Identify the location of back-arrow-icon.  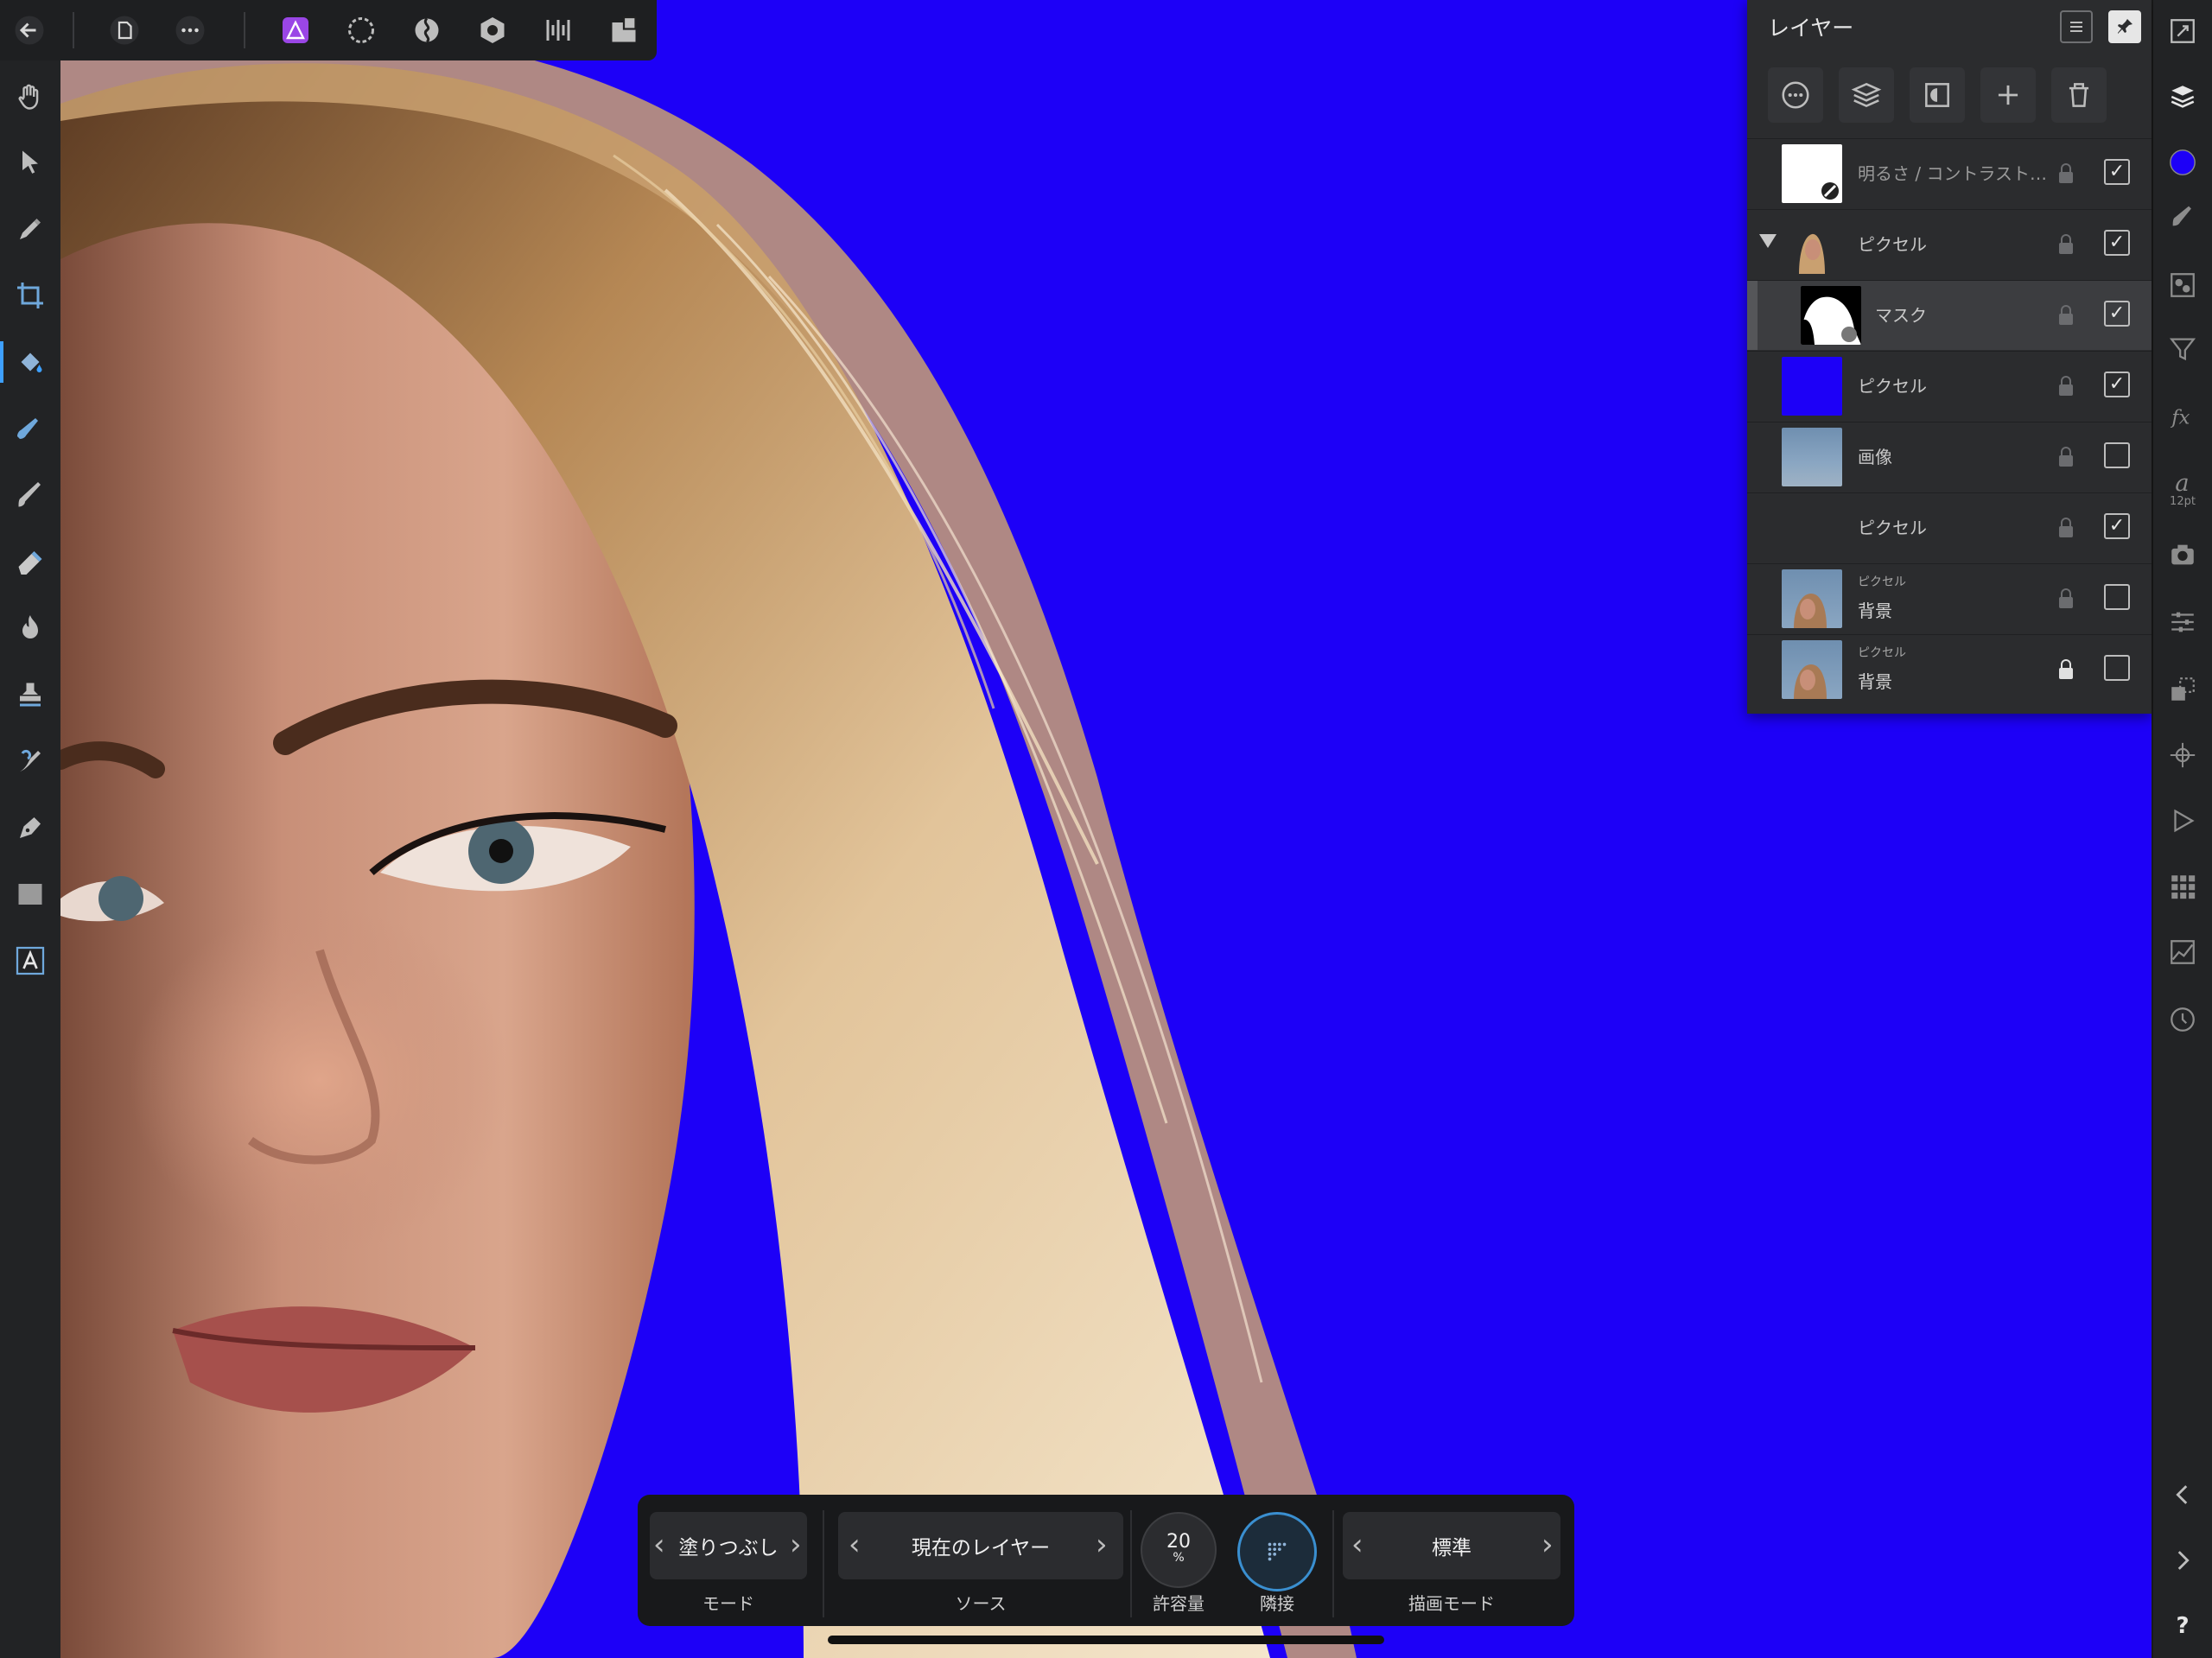
(29, 30).